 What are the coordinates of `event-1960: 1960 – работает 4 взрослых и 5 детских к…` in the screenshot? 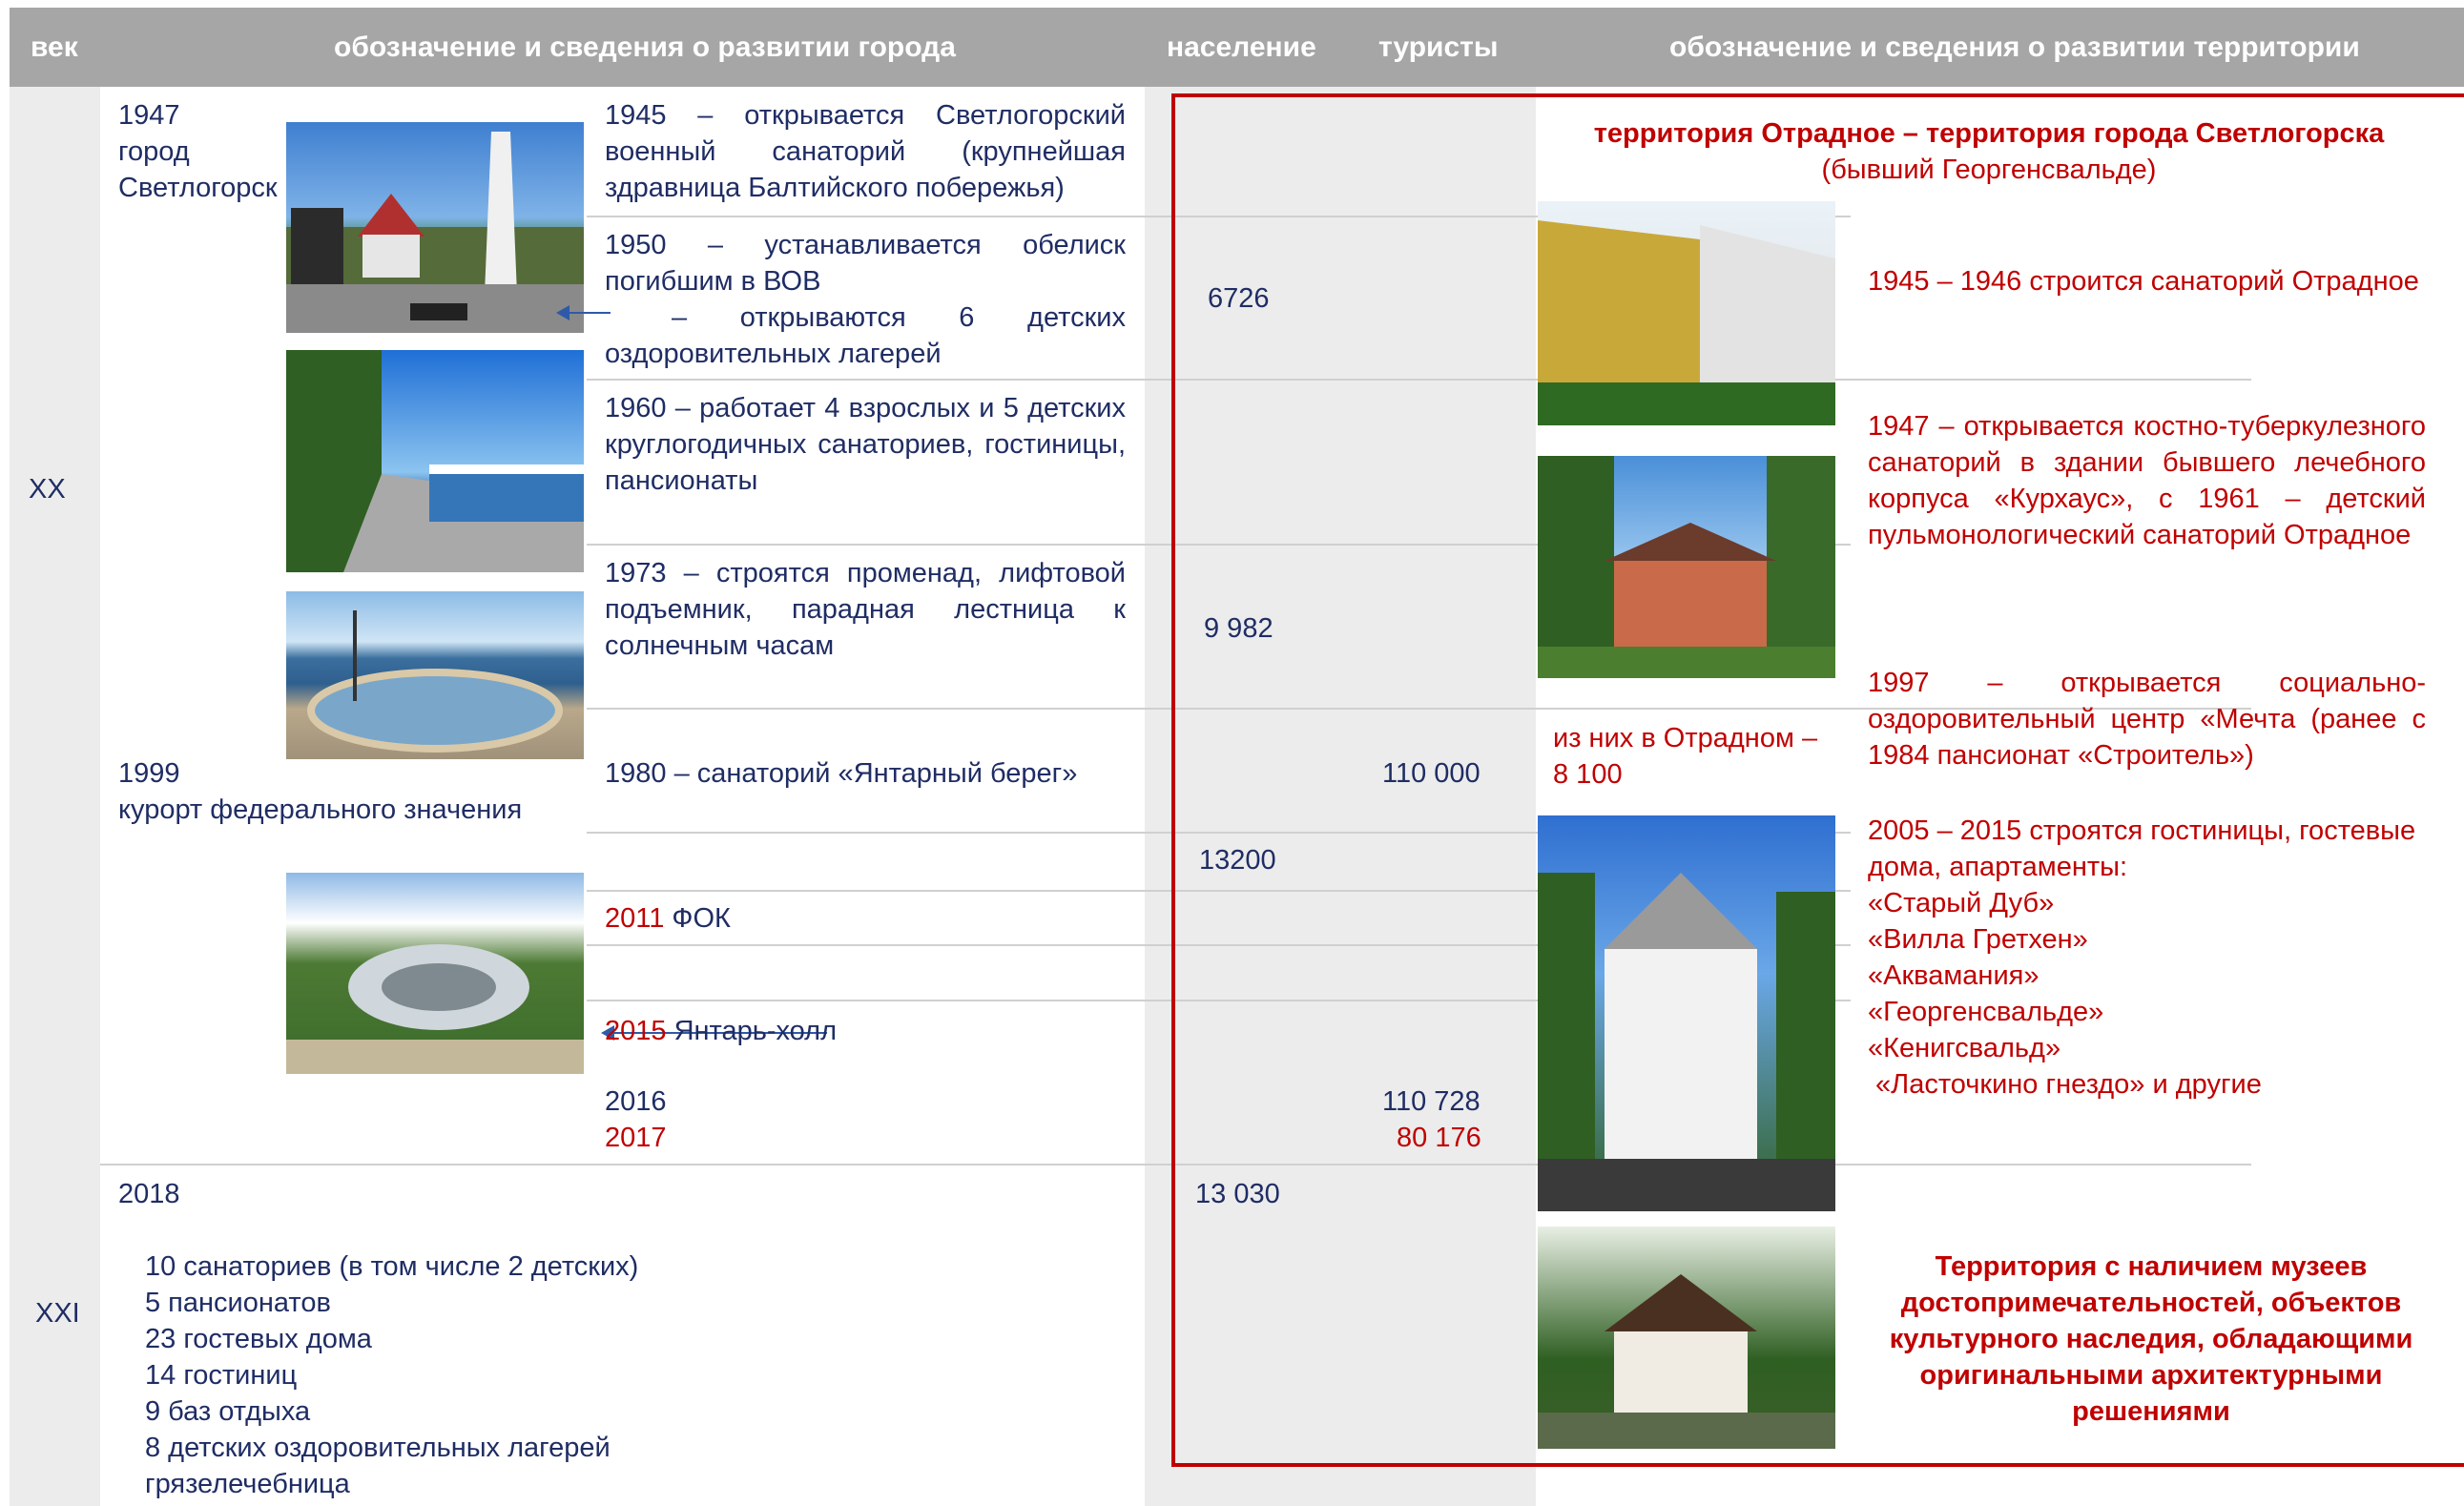 It's located at (865, 444).